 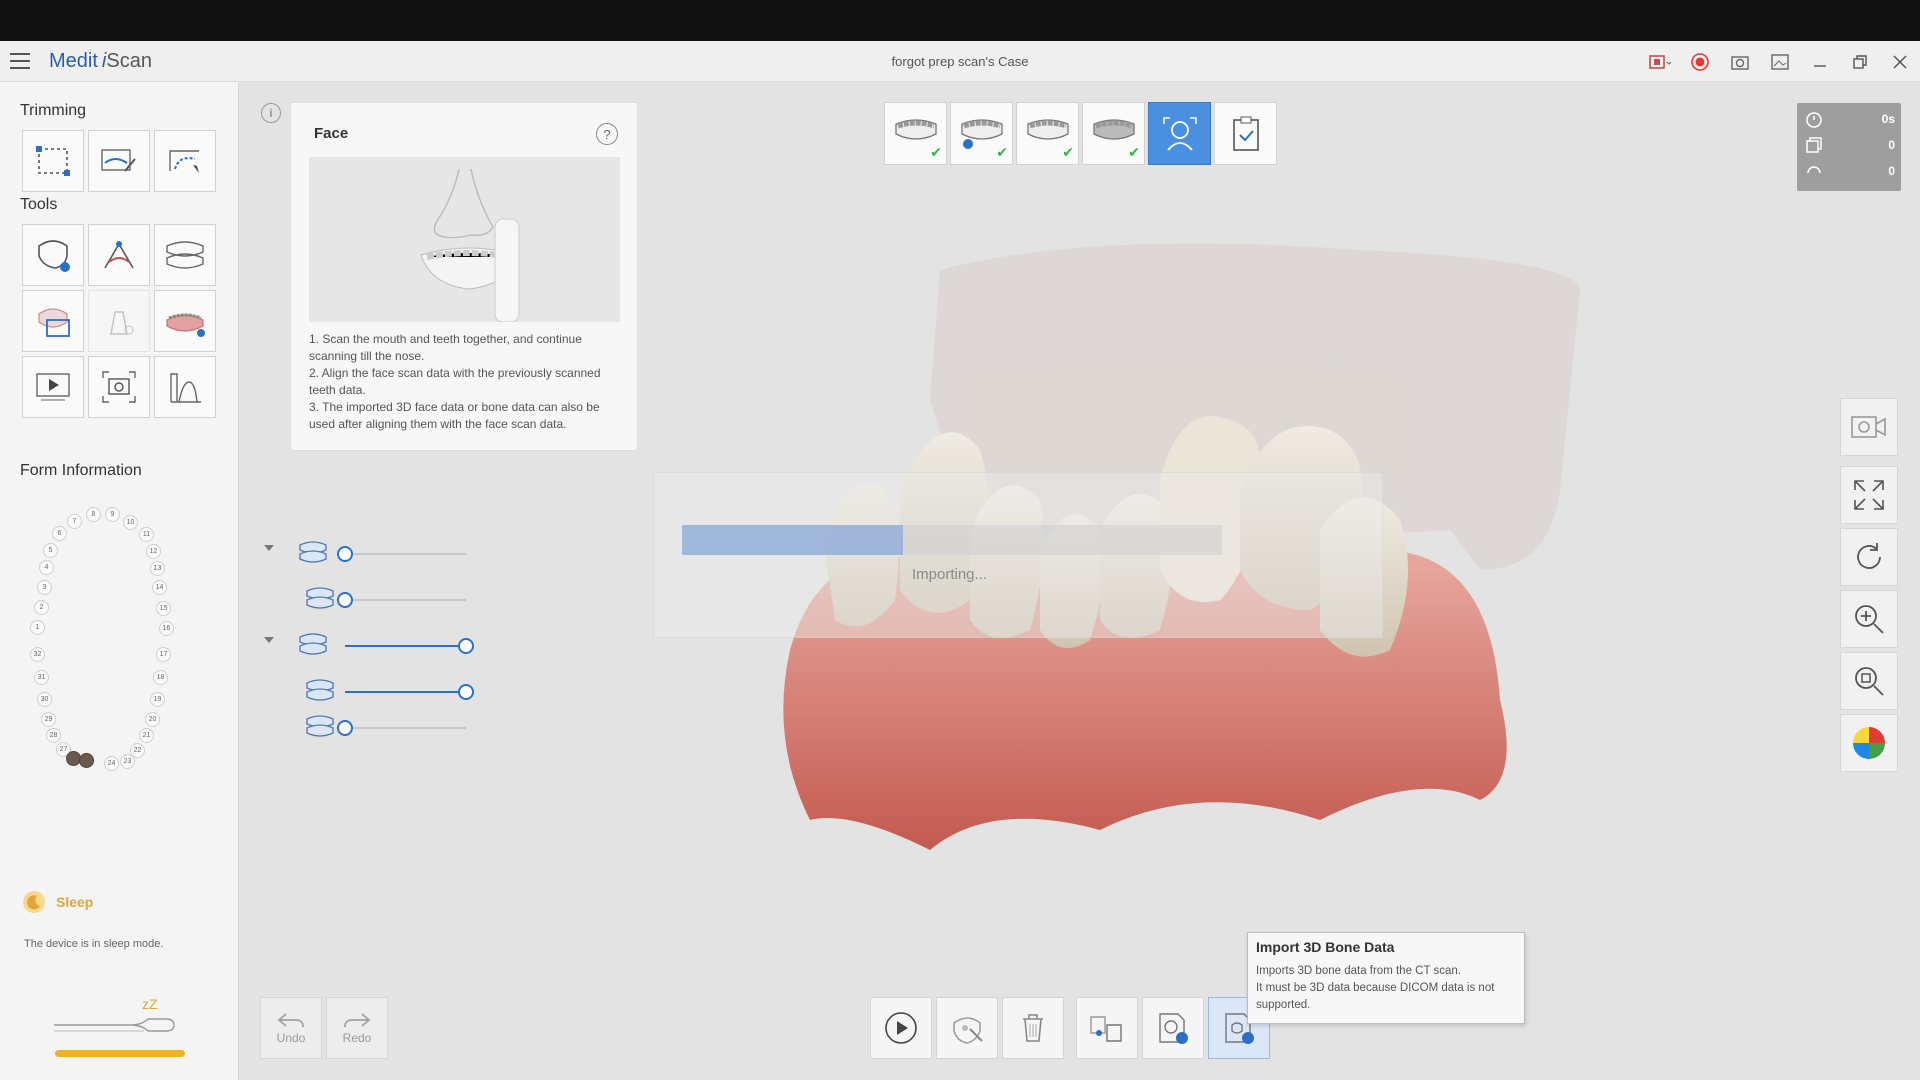 What do you see at coordinates (1173, 1028) in the screenshot?
I see `import-face-data-button` at bounding box center [1173, 1028].